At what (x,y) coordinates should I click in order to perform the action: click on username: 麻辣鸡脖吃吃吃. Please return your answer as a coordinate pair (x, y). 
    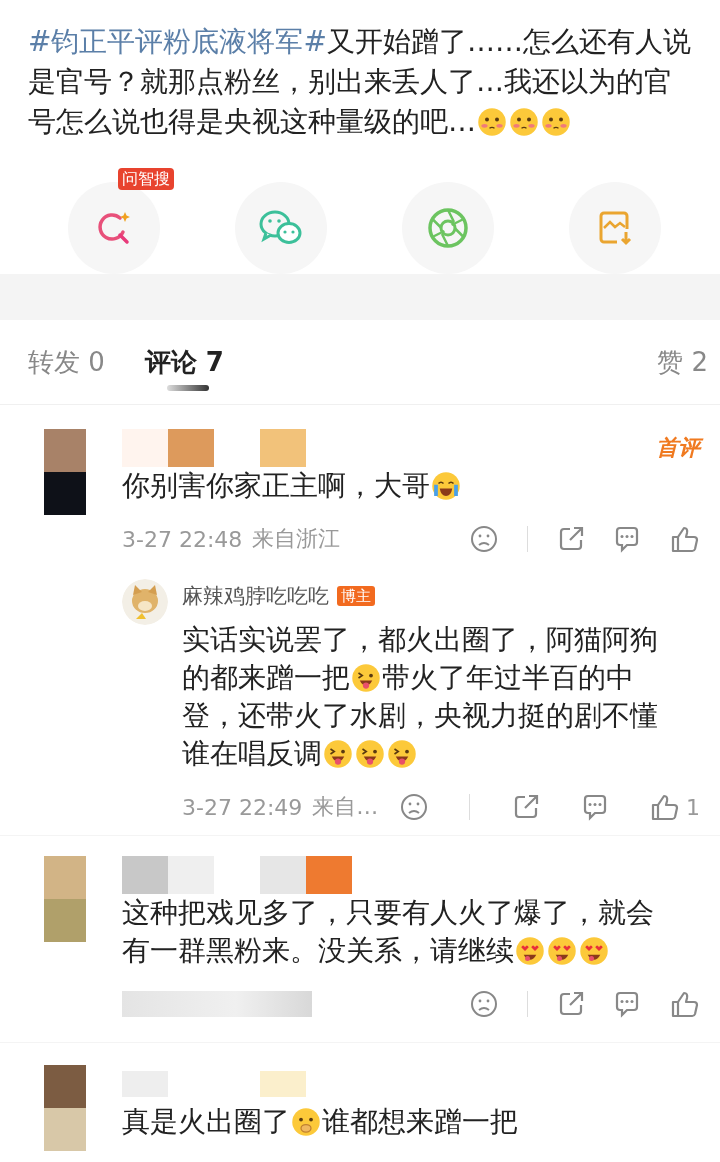
    Looking at the image, I should click on (255, 596).